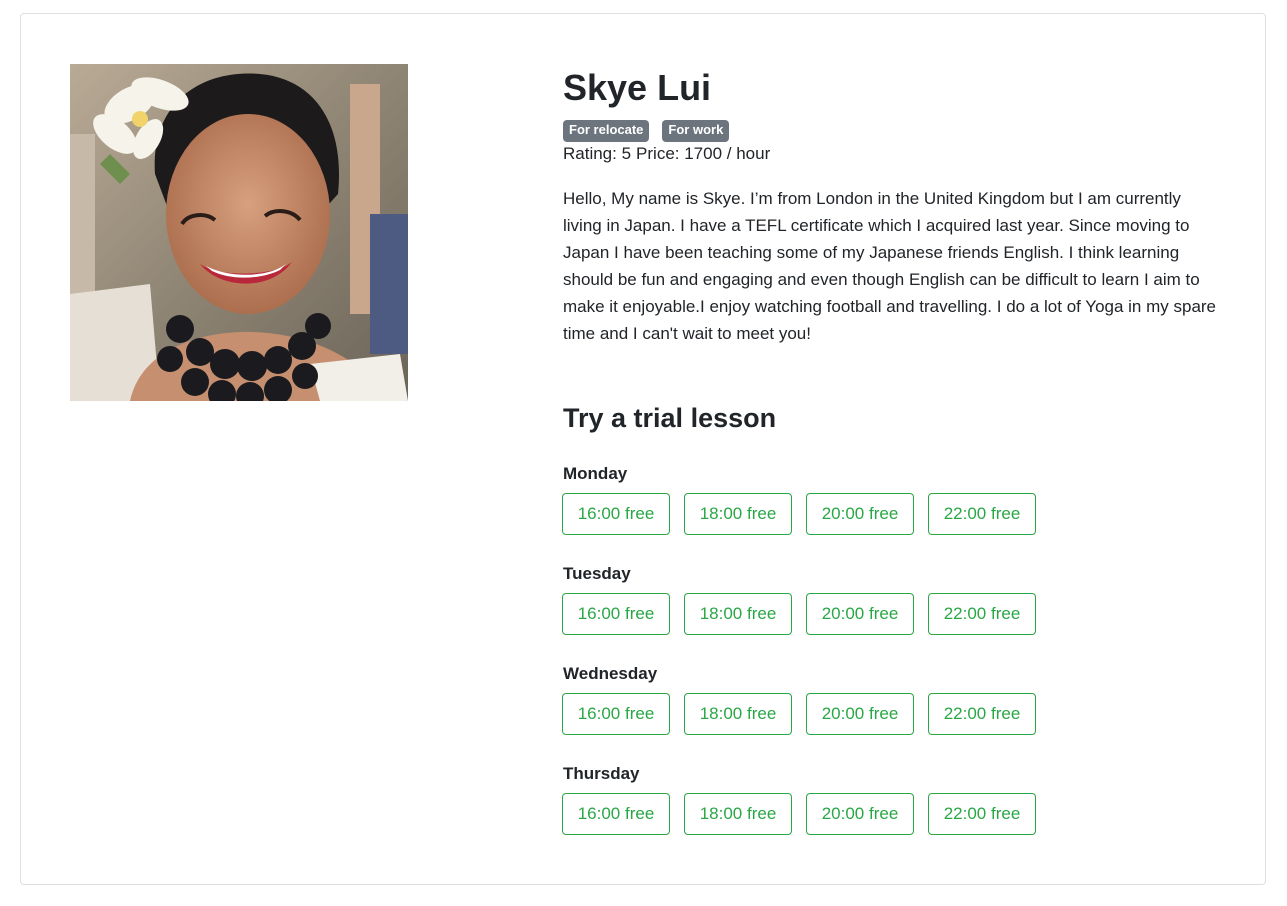  What do you see at coordinates (696, 131) in the screenshot?
I see `badge-for-work: For work` at bounding box center [696, 131].